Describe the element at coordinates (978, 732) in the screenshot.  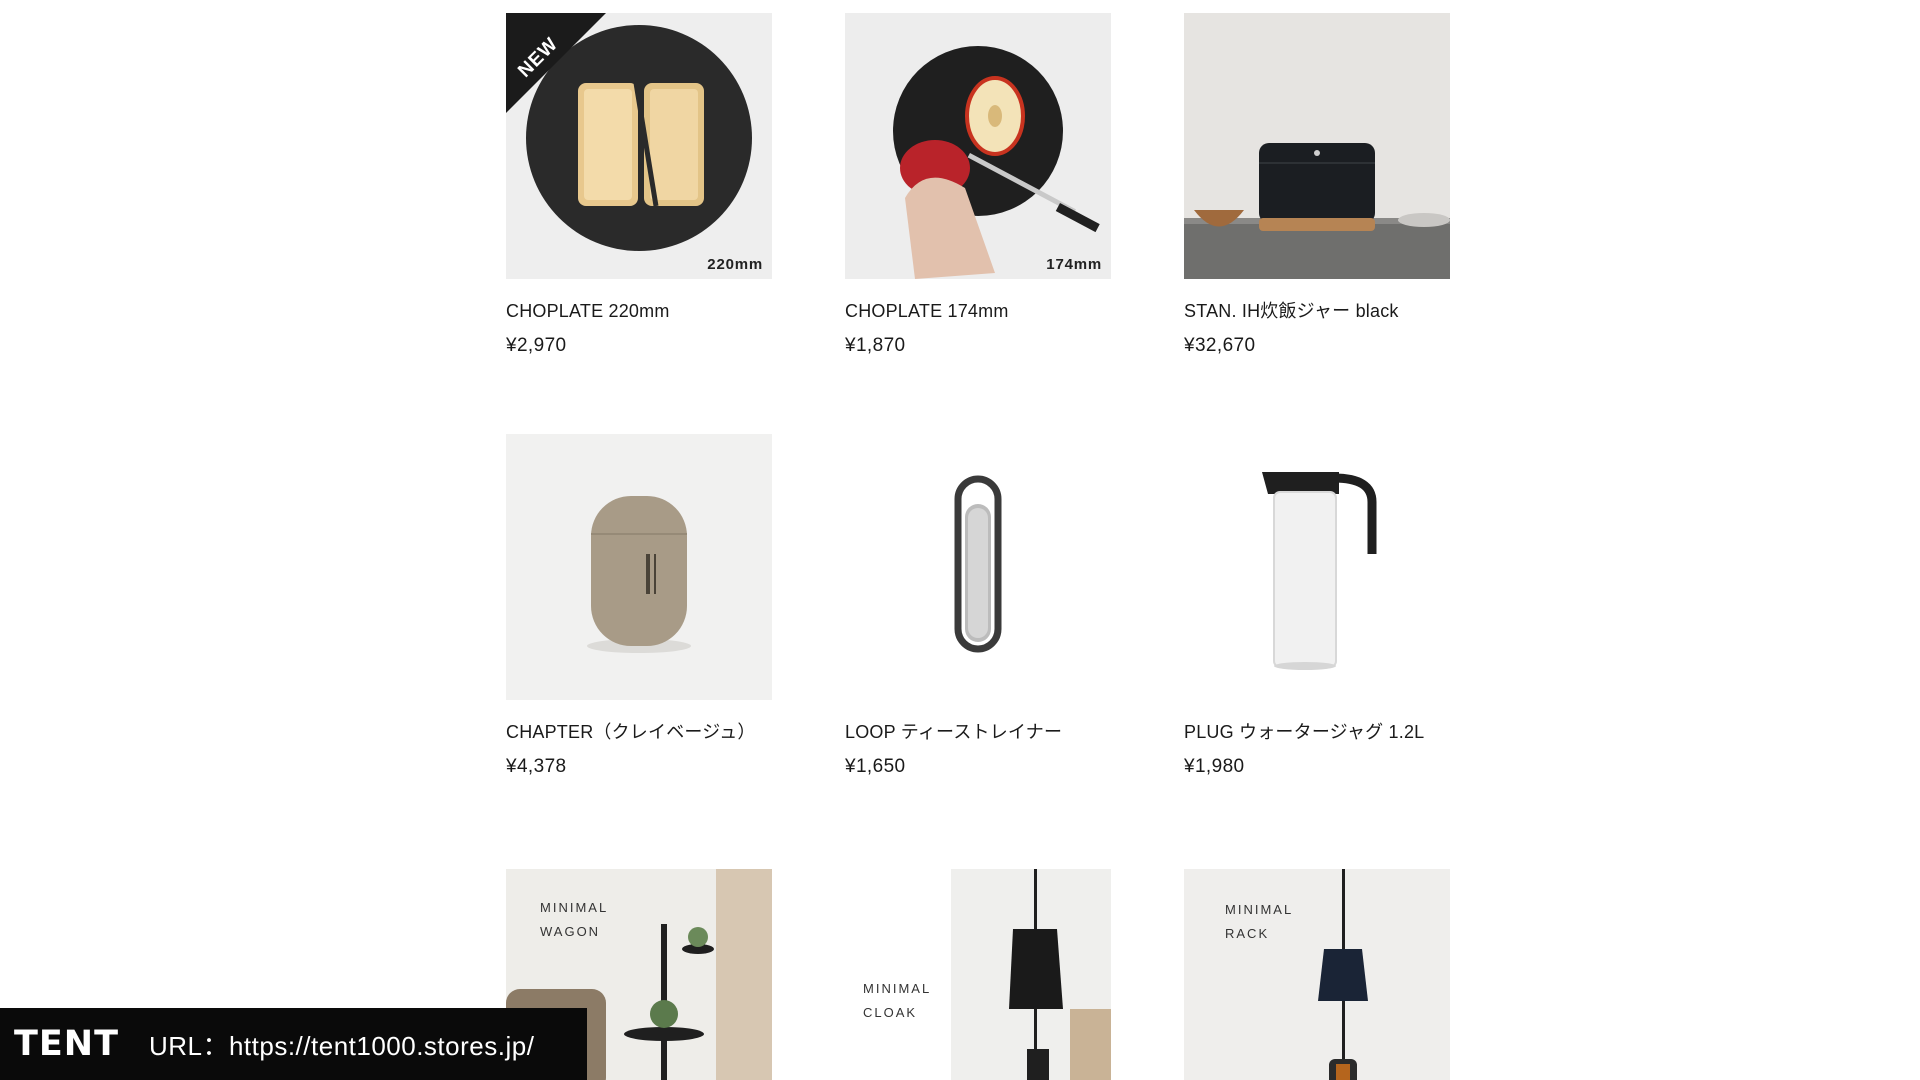
I see `product-name: LOOP ティーストレイナー` at that location.